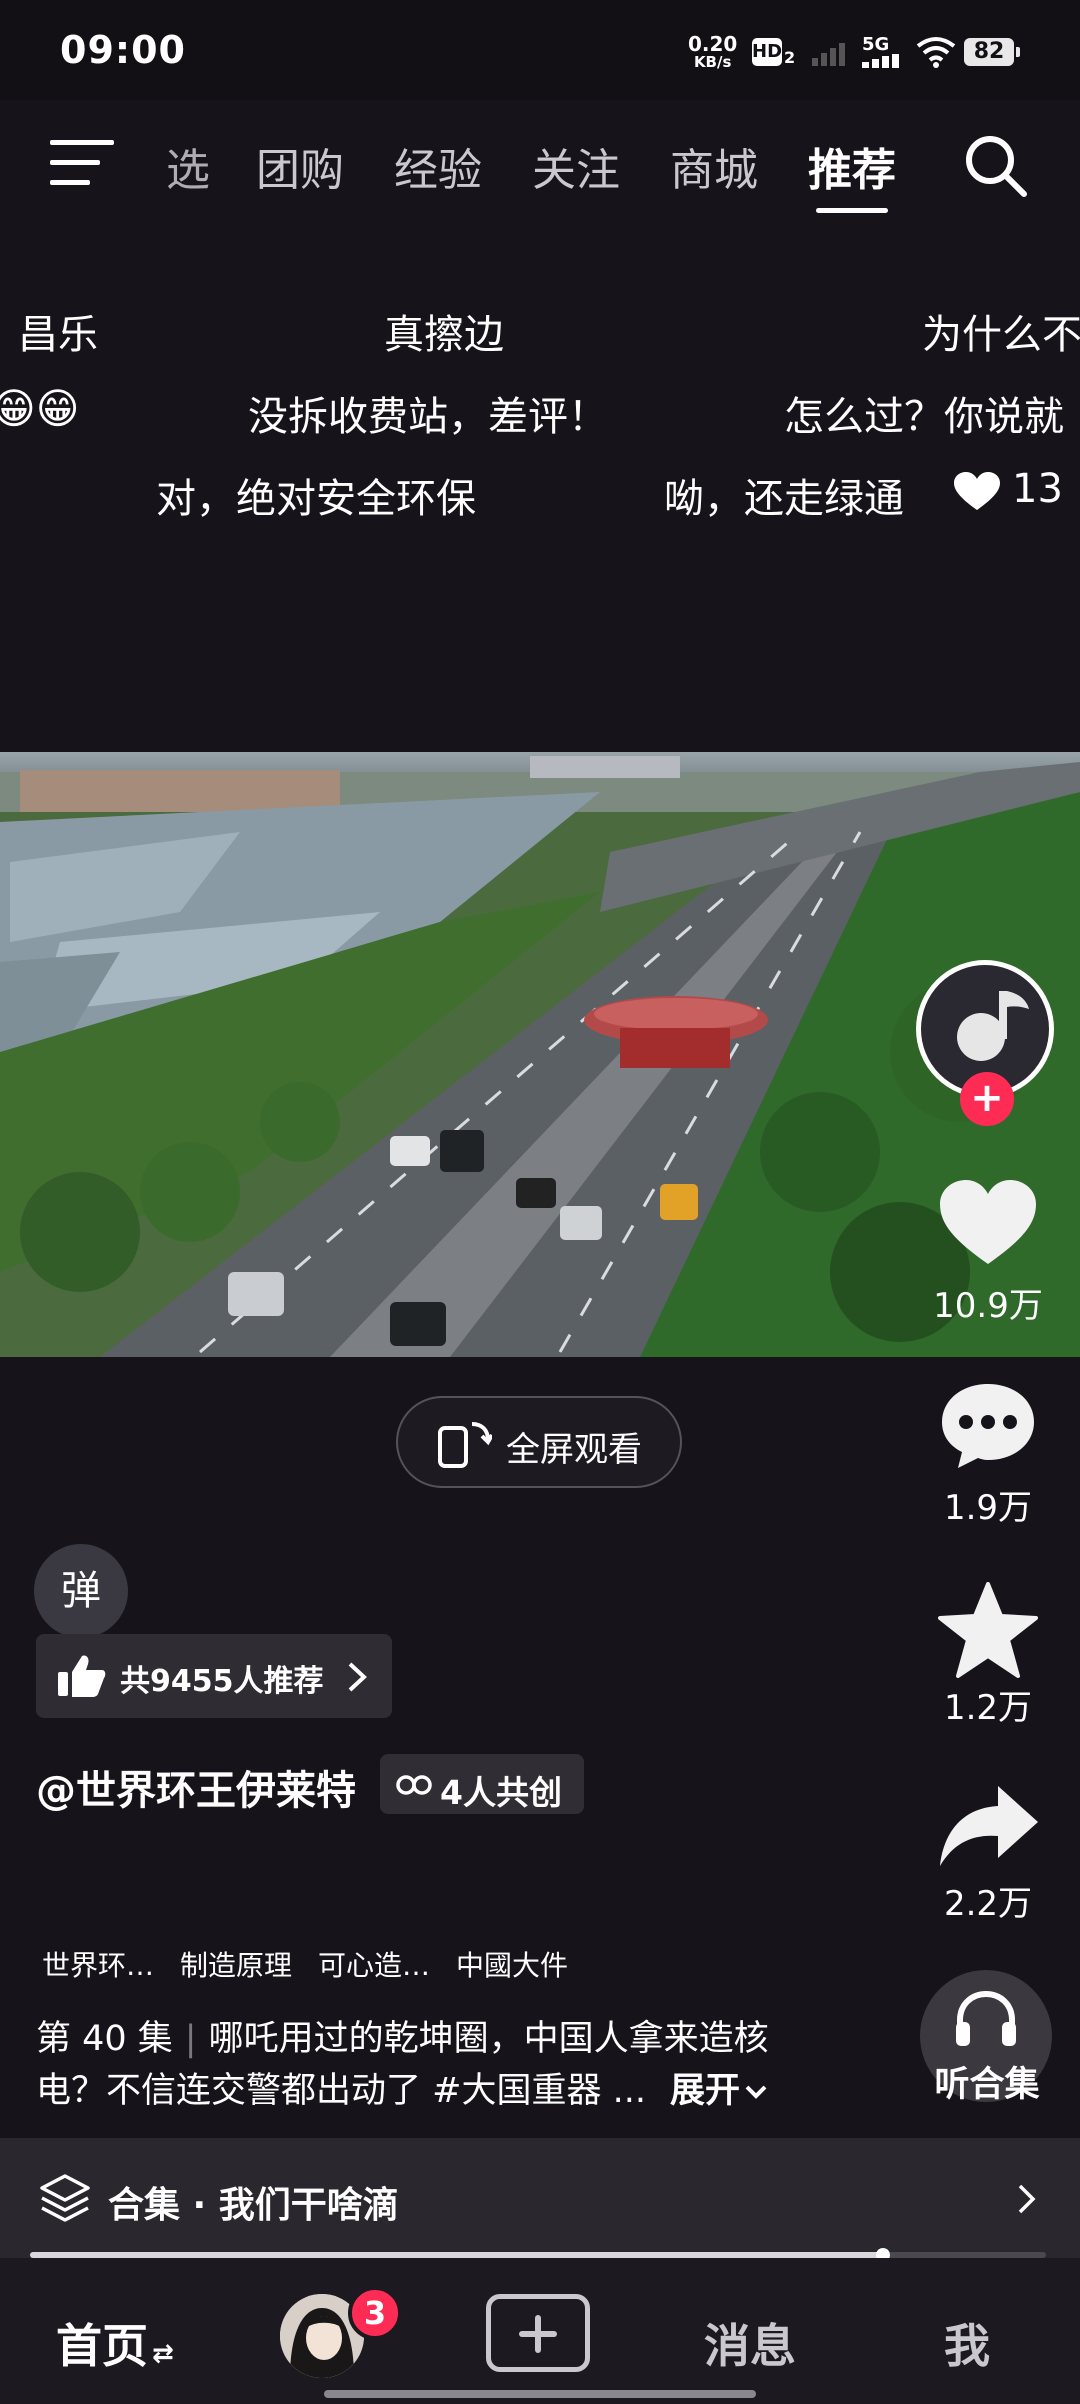 The width and height of the screenshot is (1080, 2404). Describe the element at coordinates (81, 1591) in the screenshot. I see `danmaku-toggle: 弹` at that location.